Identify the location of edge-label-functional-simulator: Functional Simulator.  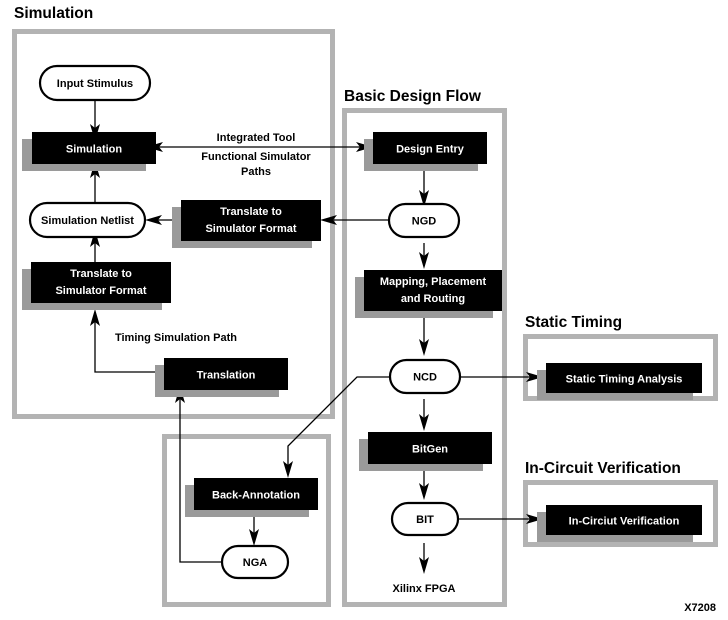
(256, 157).